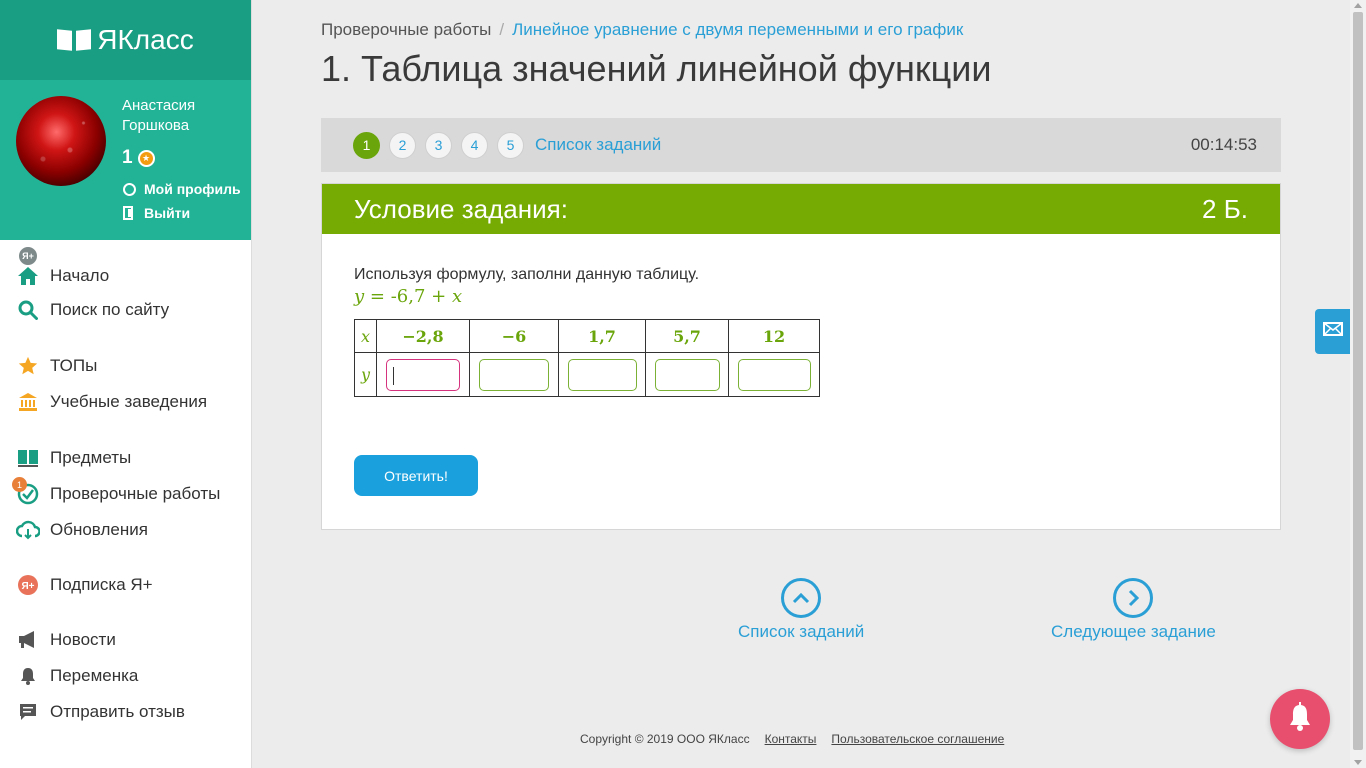  I want to click on chevron-up-icon, so click(801, 598).